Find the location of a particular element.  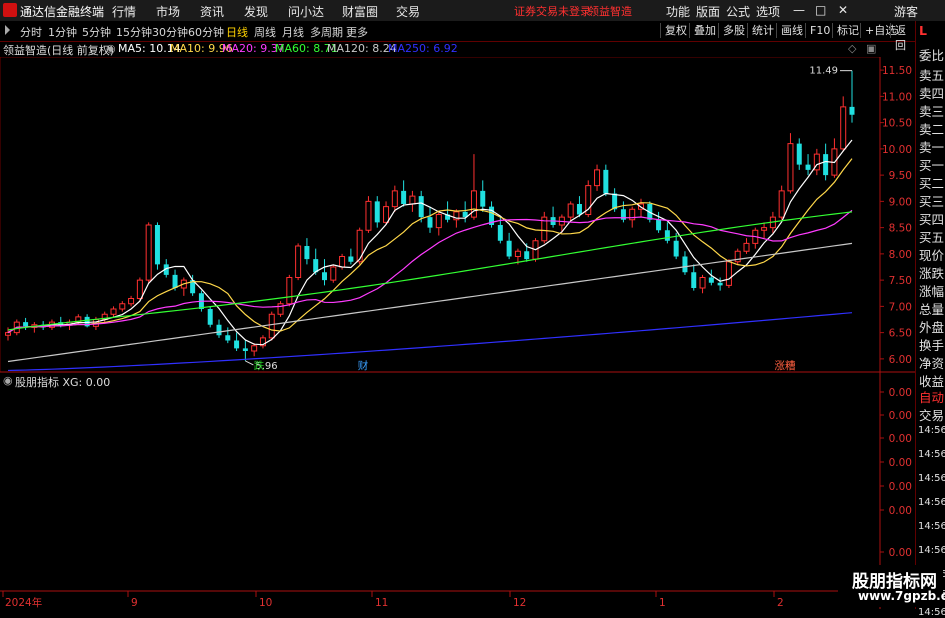

quote-label: 总量 is located at coordinates (932, 309).